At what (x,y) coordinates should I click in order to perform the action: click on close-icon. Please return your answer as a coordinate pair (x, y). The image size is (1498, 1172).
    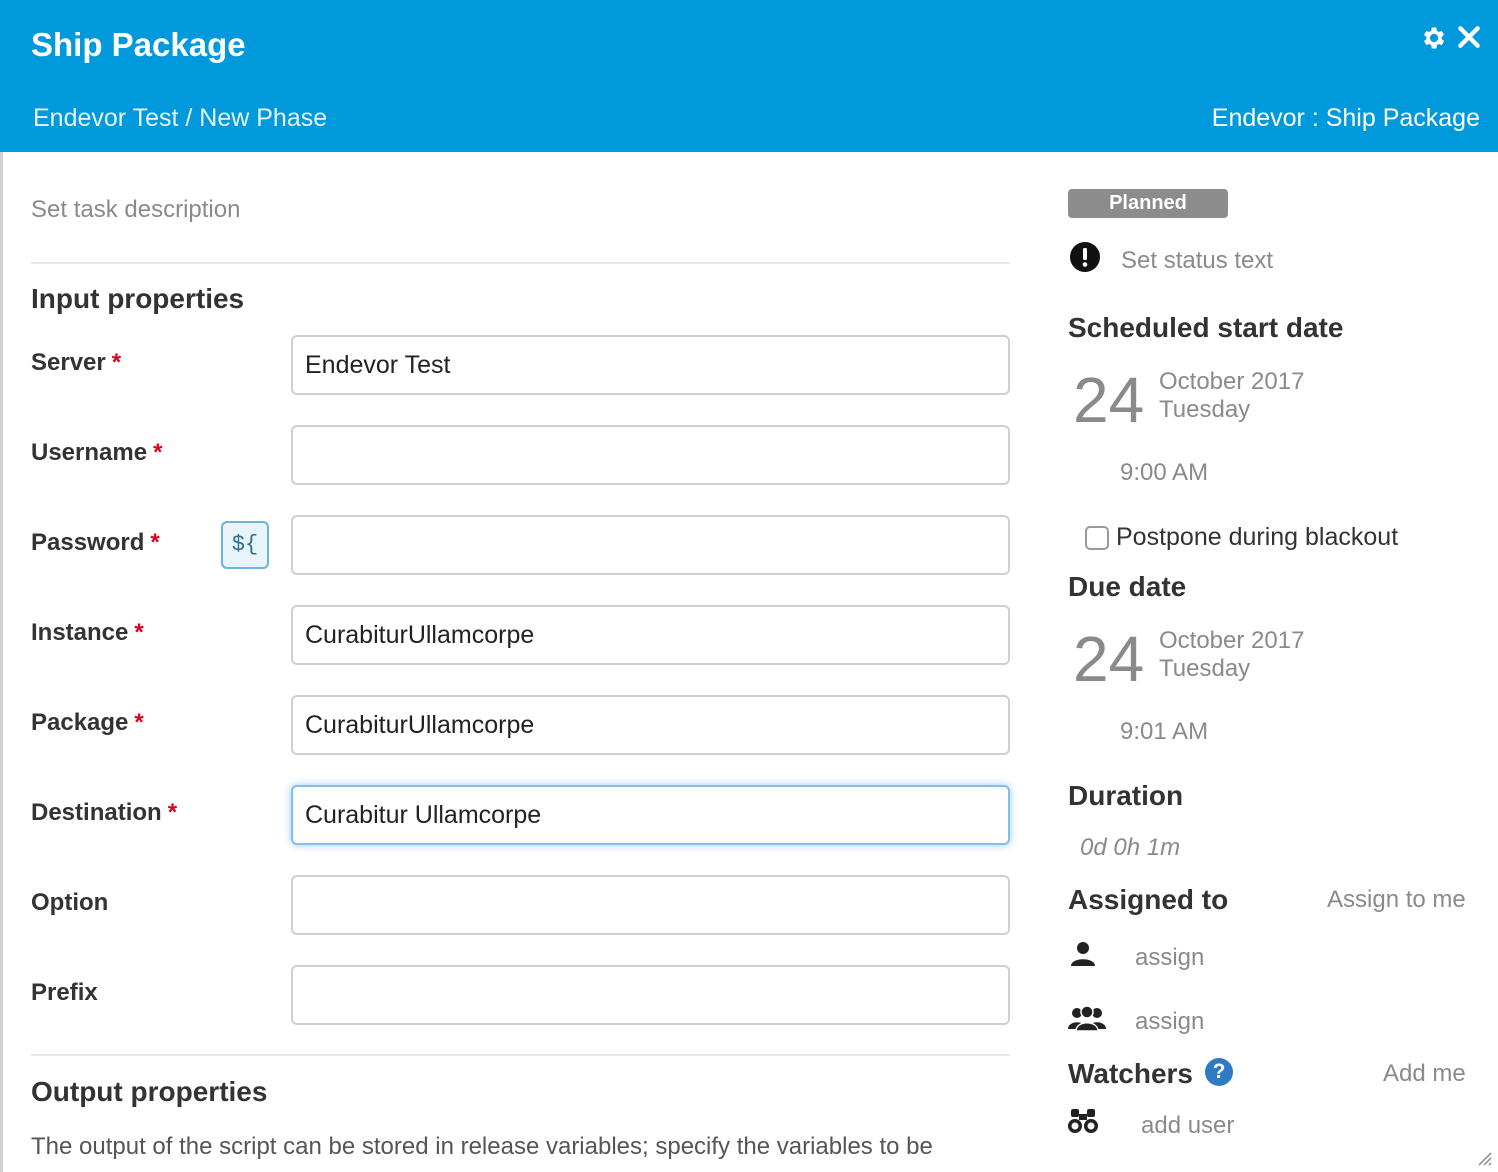
    Looking at the image, I should click on (1469, 37).